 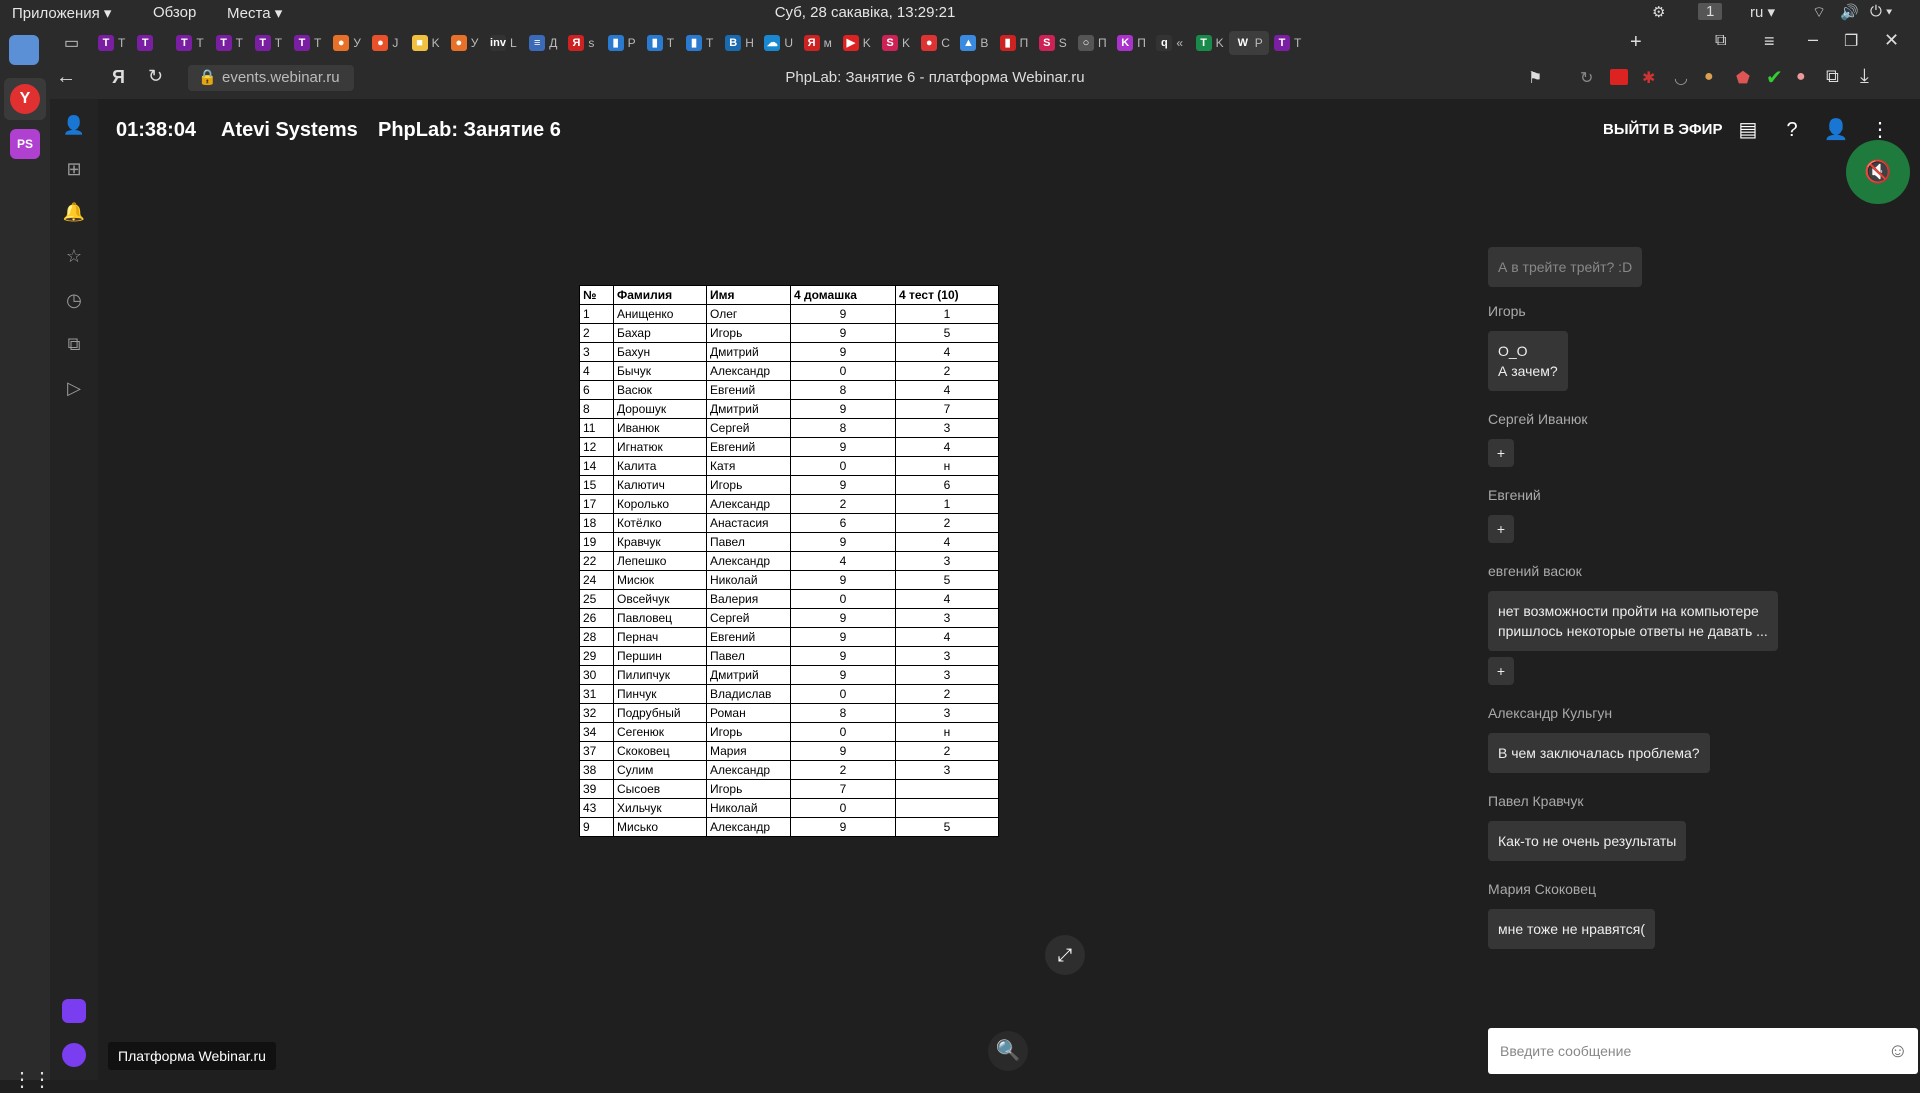 What do you see at coordinates (1801, 77) in the screenshot?
I see `extension-icon: ●` at bounding box center [1801, 77].